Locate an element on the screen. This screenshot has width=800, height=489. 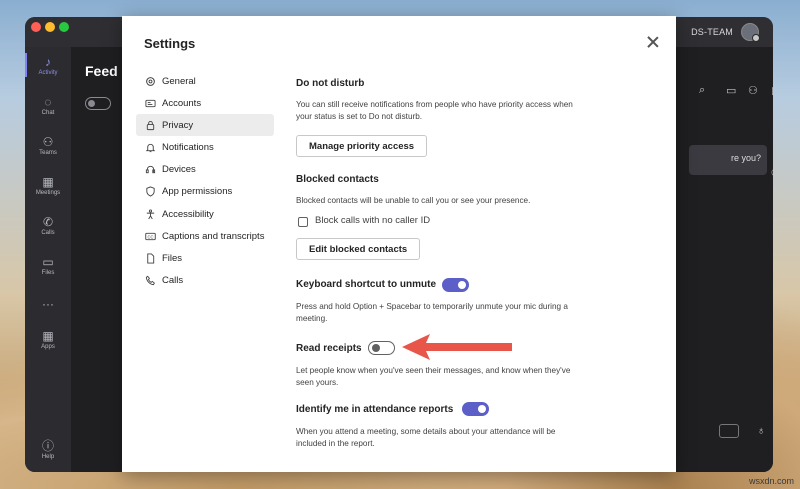
nav-item-devices: Devices is located at coordinates (205, 170).